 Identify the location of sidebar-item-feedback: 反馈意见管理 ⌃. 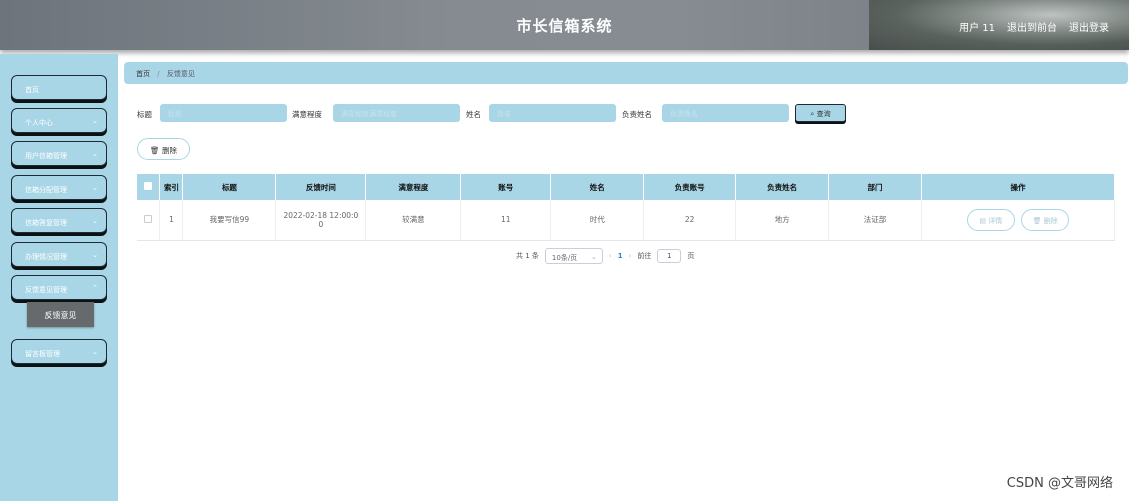
(59, 287).